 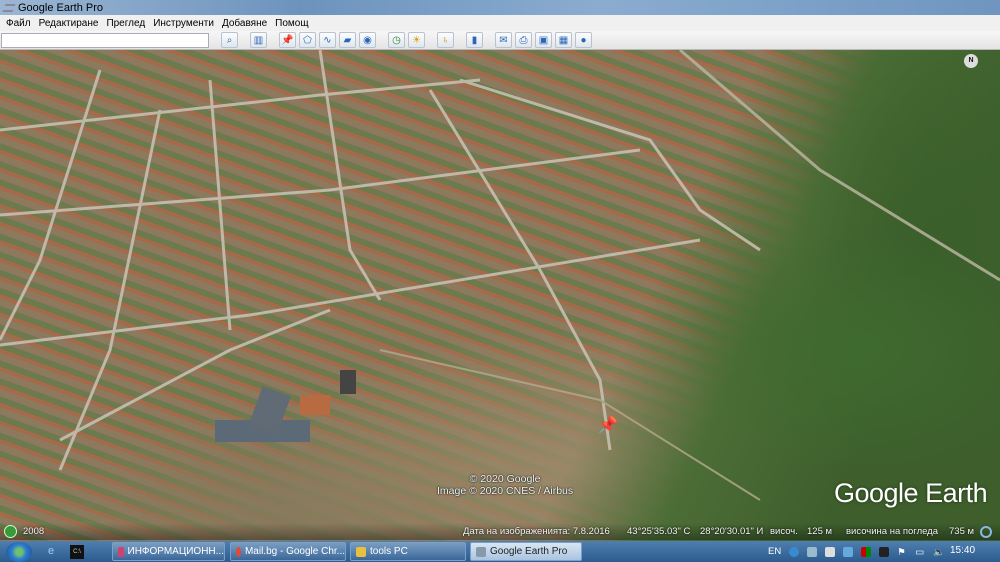 What do you see at coordinates (246, 23) in the screenshot?
I see `menu-add: Добавяне` at bounding box center [246, 23].